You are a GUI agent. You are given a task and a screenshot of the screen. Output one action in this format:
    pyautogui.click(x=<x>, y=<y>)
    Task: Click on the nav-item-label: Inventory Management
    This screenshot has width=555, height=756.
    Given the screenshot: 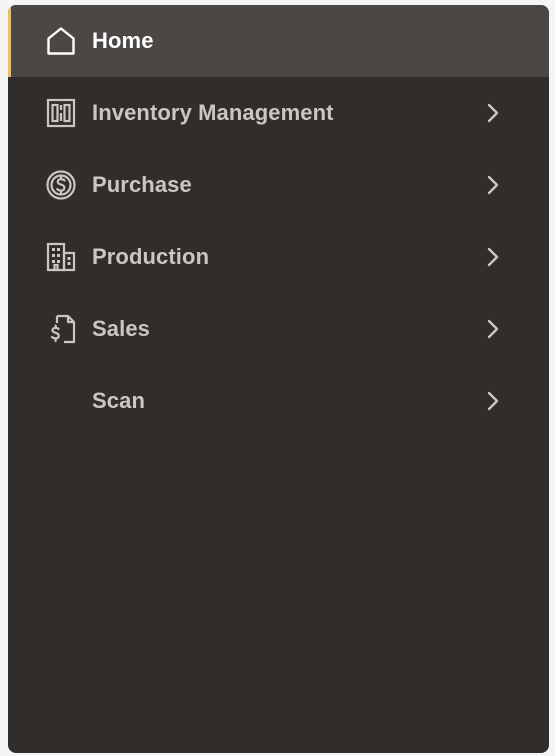 What is the action you would take?
    pyautogui.click(x=213, y=112)
    